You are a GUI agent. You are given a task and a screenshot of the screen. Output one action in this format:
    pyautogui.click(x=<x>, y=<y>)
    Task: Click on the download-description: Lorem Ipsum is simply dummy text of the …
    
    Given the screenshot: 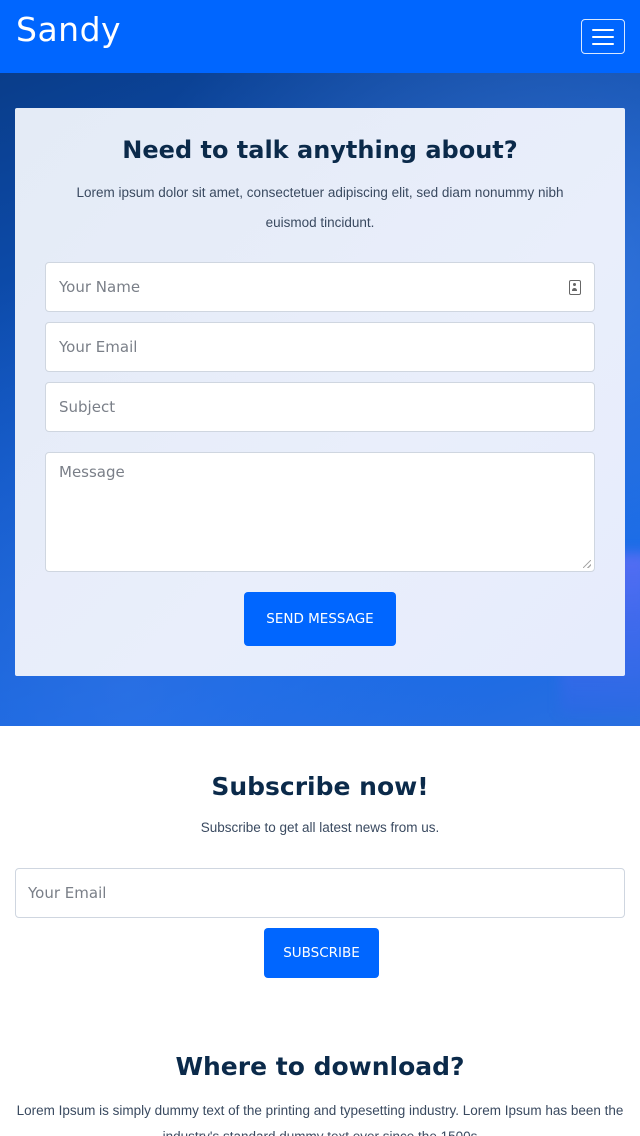 What is the action you would take?
    pyautogui.click(x=320, y=1119)
    